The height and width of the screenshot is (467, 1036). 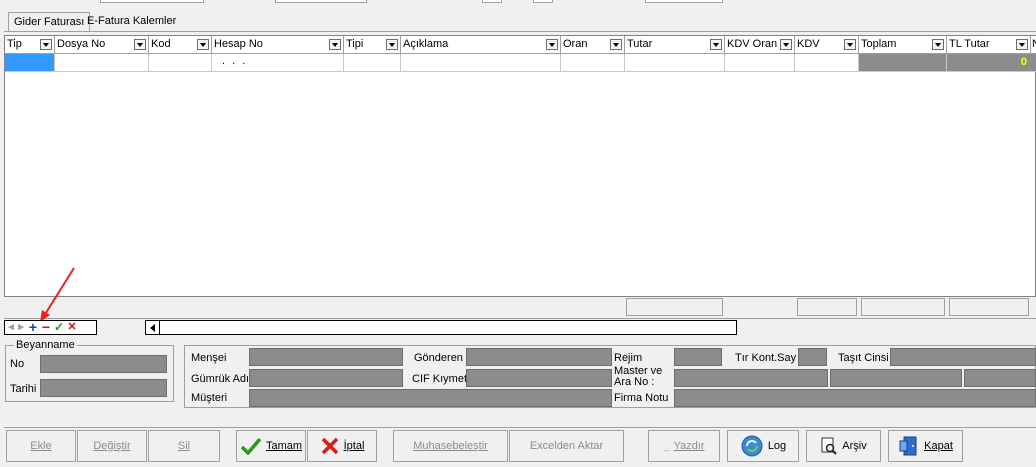 I want to click on yazdir-label: Yazdır, so click(x=689, y=446).